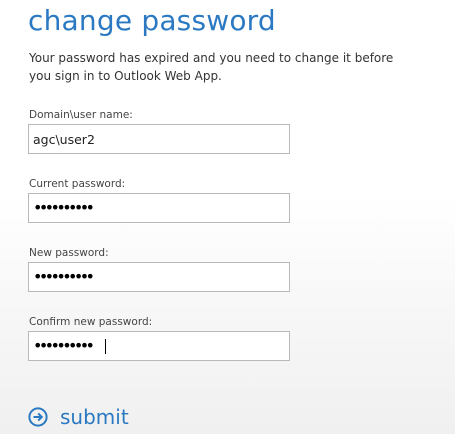 The image size is (455, 434). Describe the element at coordinates (159, 208) in the screenshot. I see `current-password-input: ••••••••••` at that location.